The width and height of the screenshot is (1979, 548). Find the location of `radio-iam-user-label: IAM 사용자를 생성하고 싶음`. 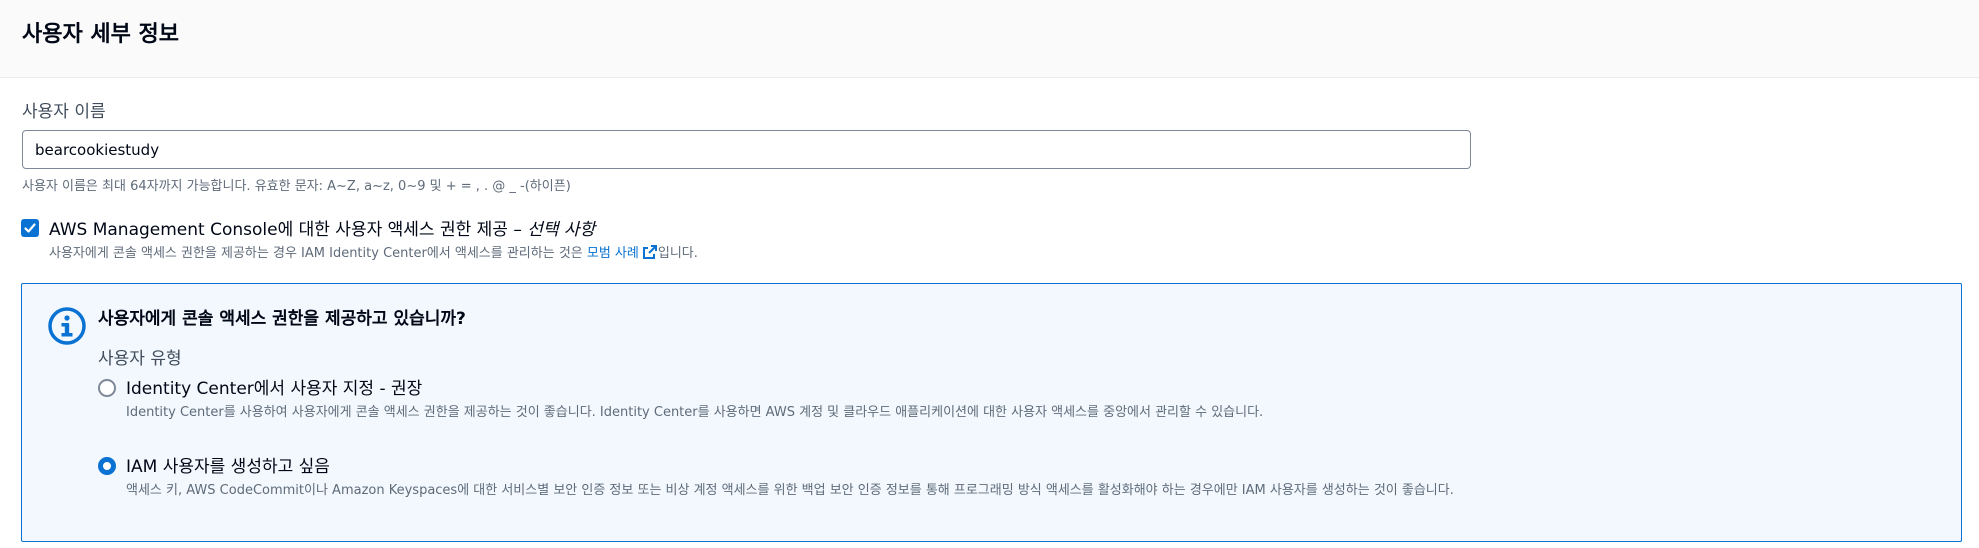

radio-iam-user-label: IAM 사용자를 생성하고 싶음 is located at coordinates (228, 464).